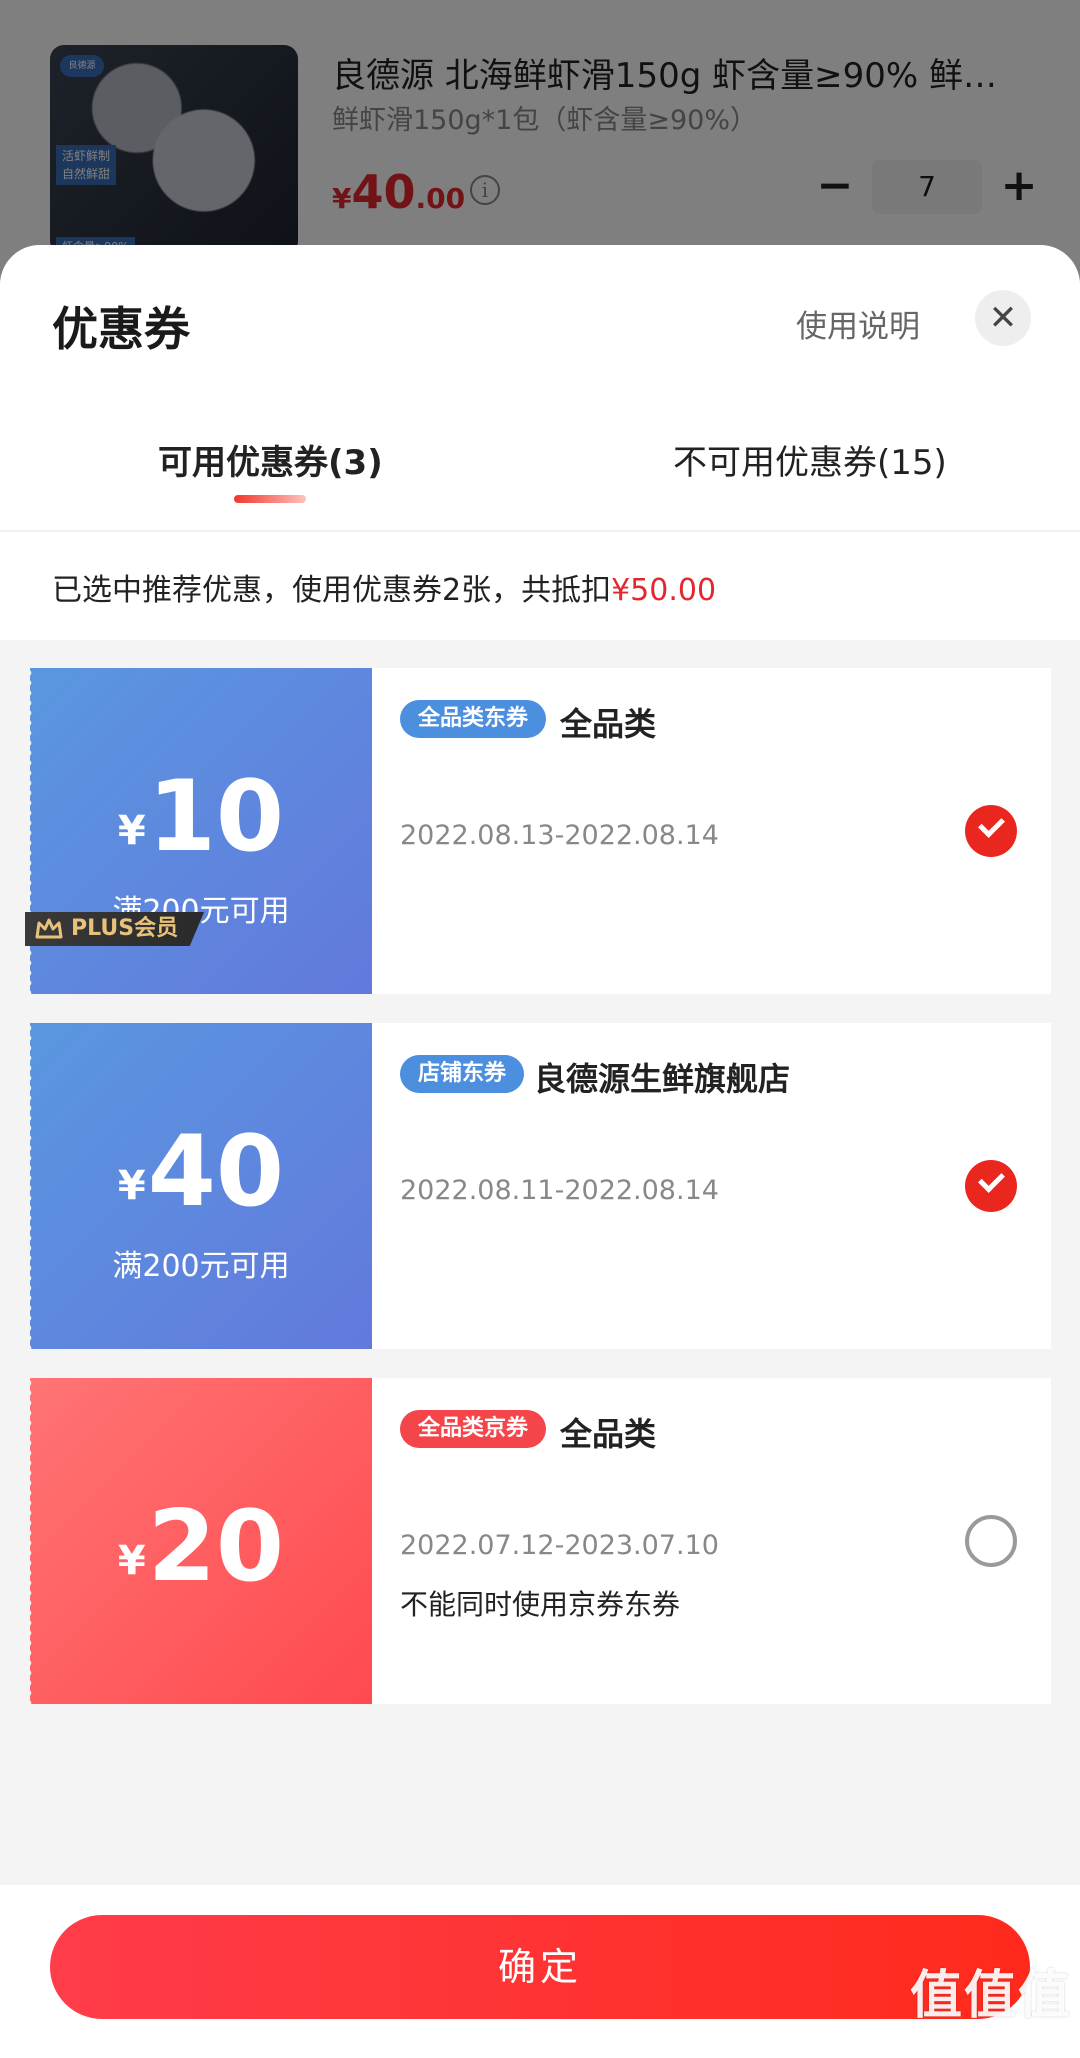 The width and height of the screenshot is (1080, 2058). Describe the element at coordinates (662, 1079) in the screenshot. I see `coupon-name: 良德源生鲜旗舰店` at that location.